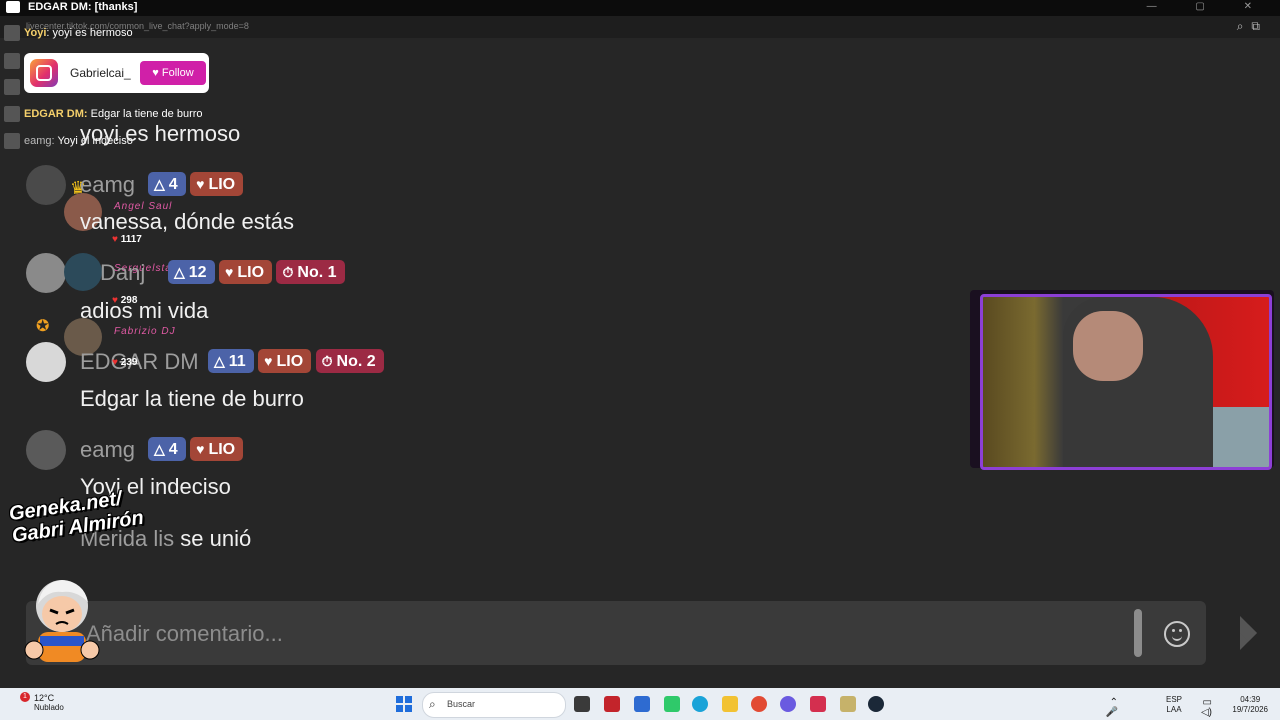  I want to click on send-icon, so click(1240, 633).